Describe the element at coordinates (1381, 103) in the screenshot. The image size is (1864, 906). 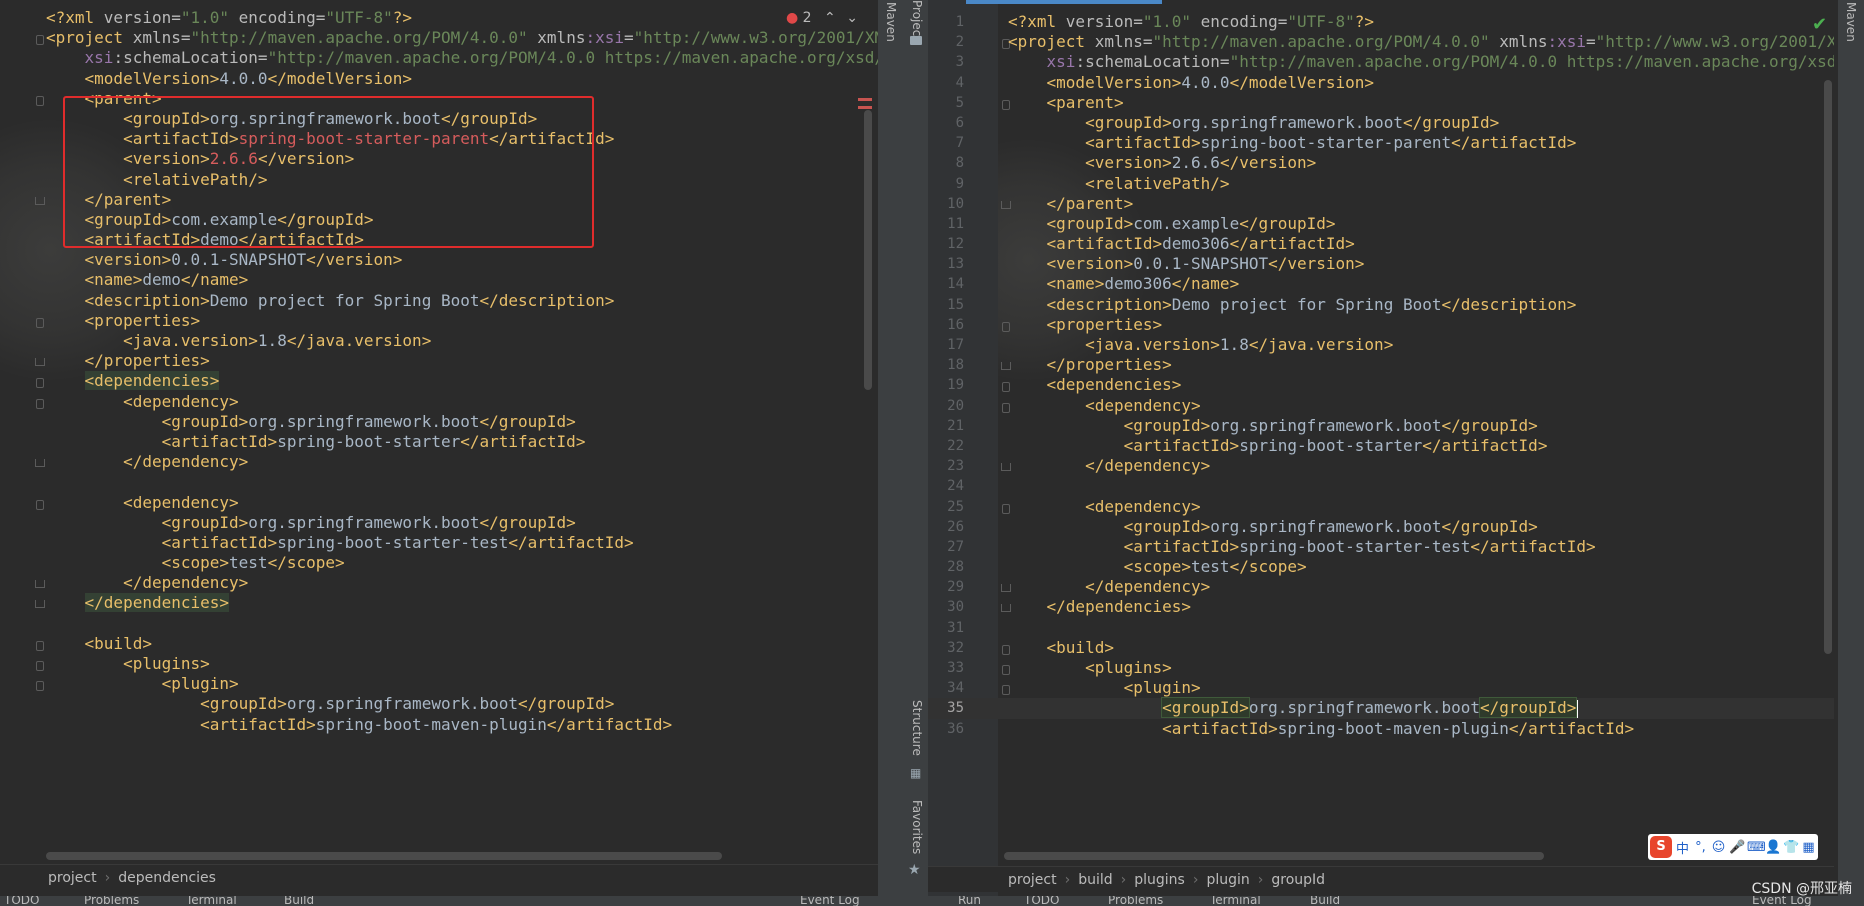
I see `code-line: 5 <parent>` at that location.